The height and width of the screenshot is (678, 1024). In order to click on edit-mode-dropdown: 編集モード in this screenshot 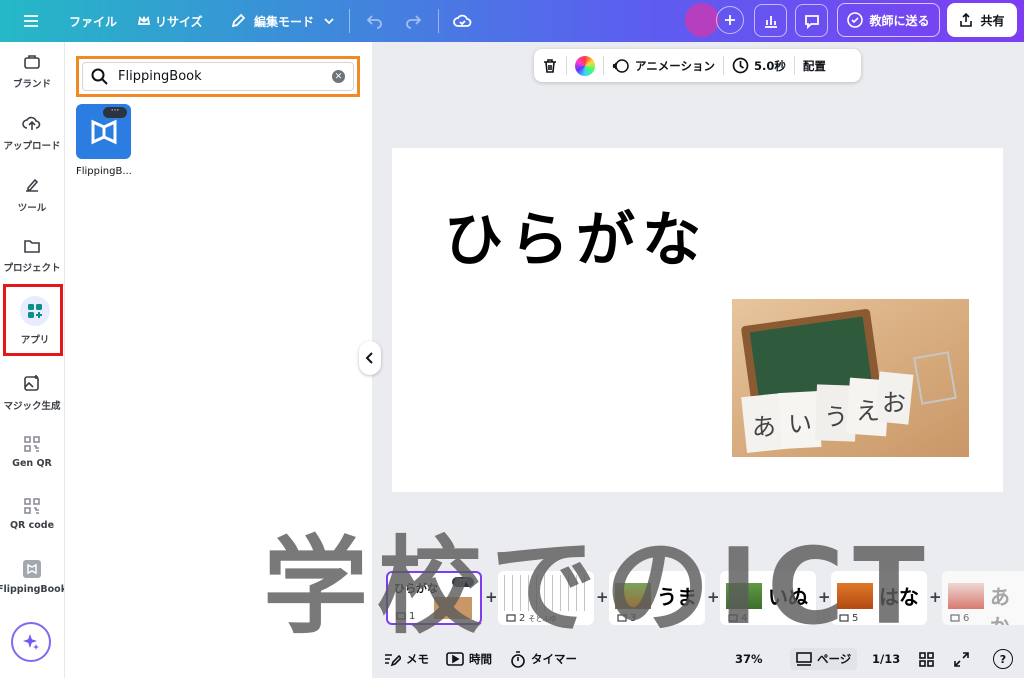, I will do `click(282, 21)`.